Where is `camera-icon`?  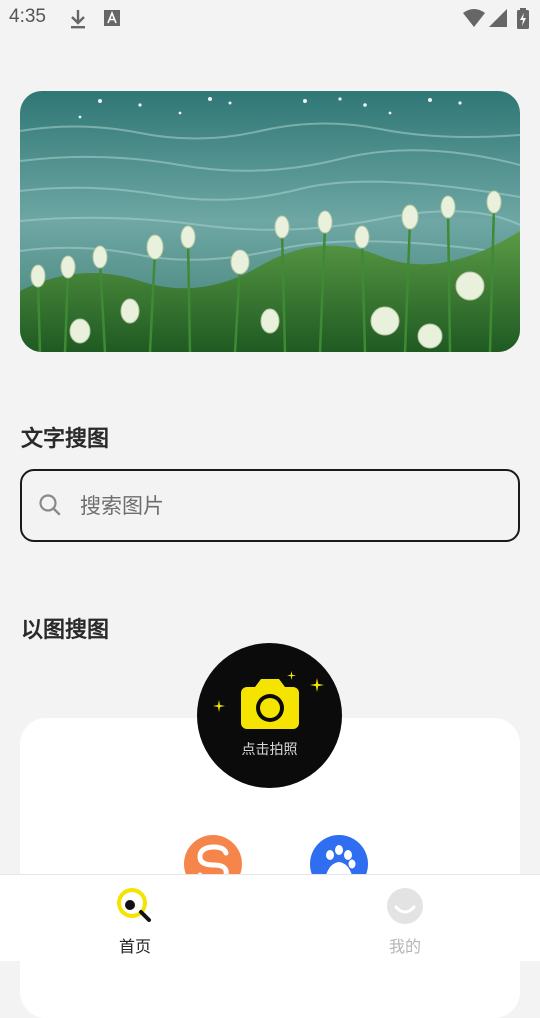
camera-icon is located at coordinates (270, 707).